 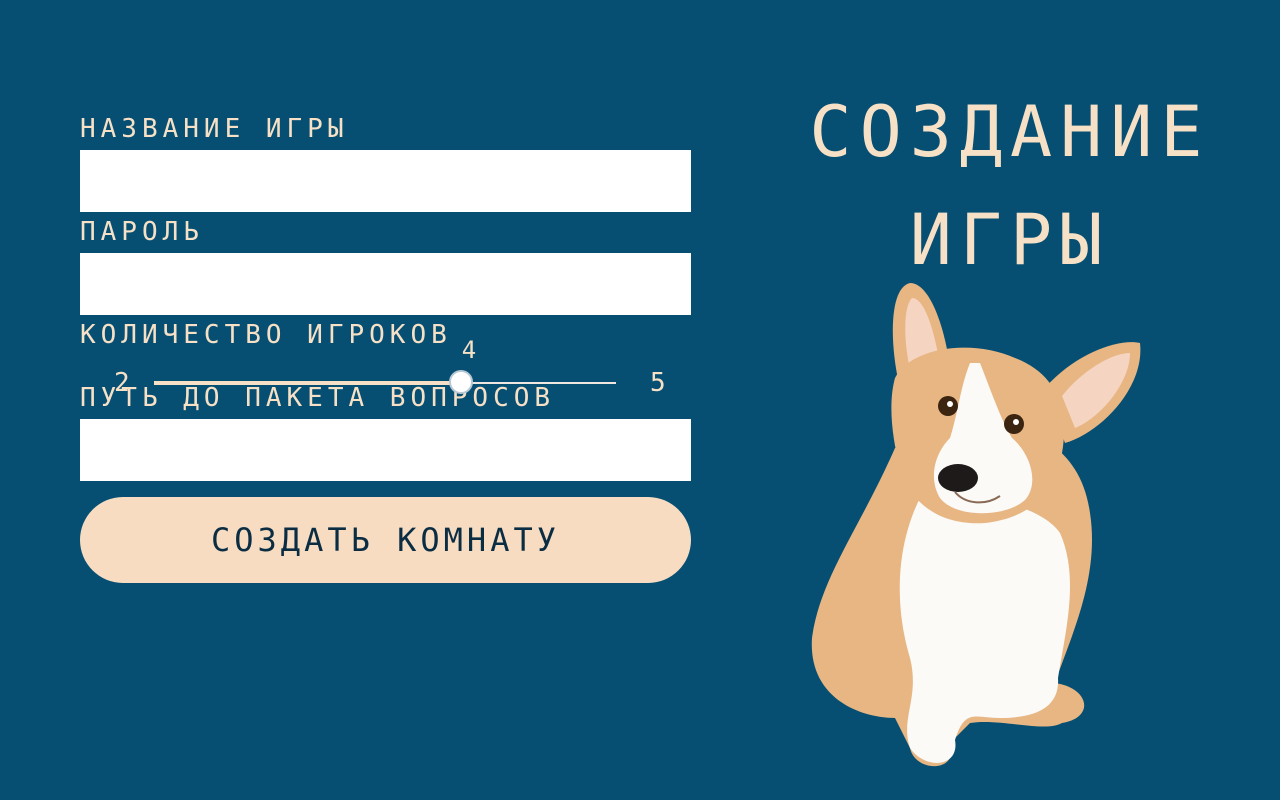 I want to click on password-input, so click(x=385, y=284).